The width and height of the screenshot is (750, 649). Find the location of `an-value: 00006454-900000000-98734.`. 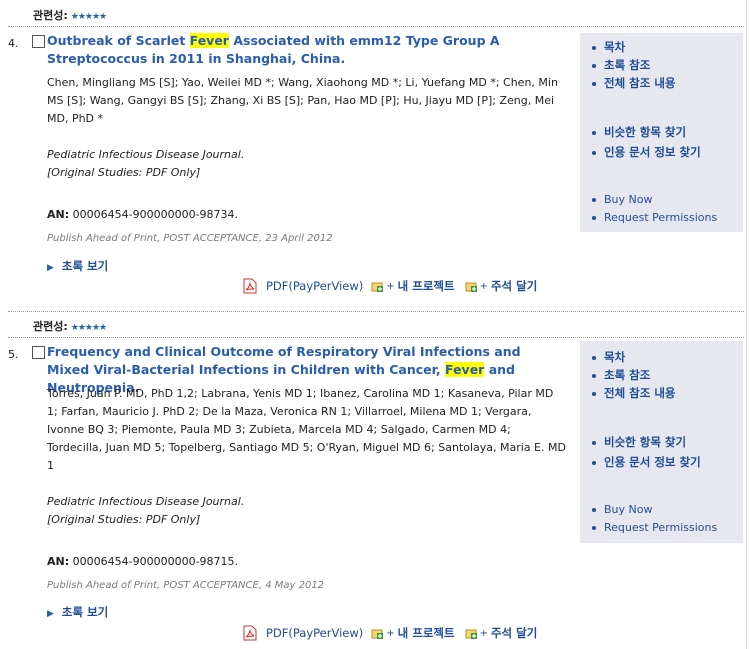

an-value: 00006454-900000000-98734. is located at coordinates (155, 214).